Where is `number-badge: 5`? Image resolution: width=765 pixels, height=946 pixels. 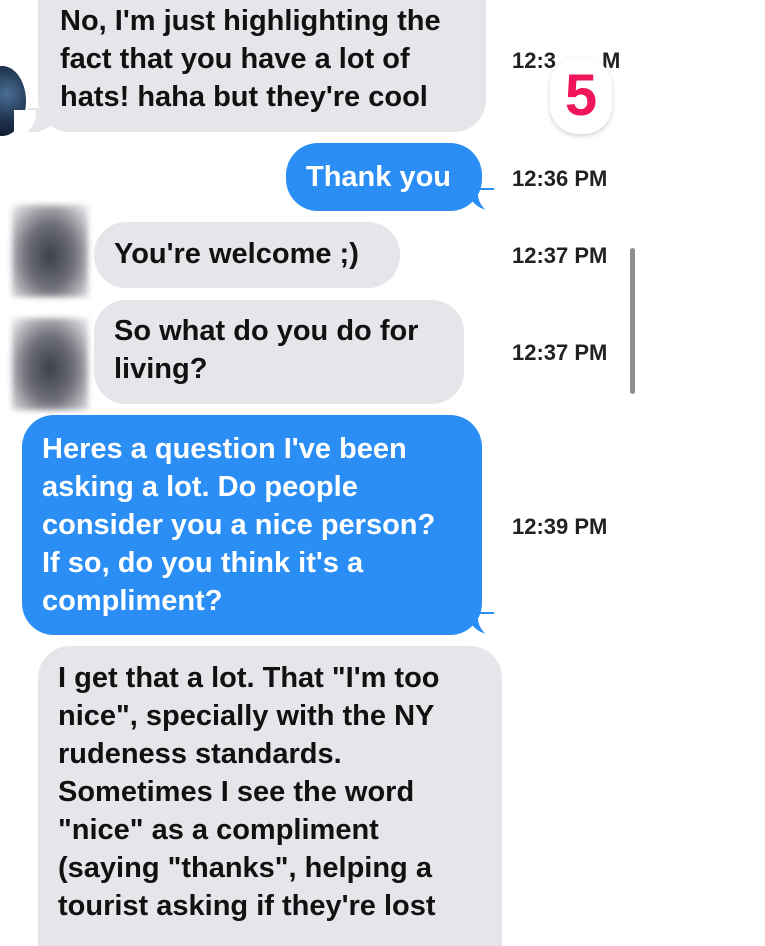
number-badge: 5 is located at coordinates (581, 96).